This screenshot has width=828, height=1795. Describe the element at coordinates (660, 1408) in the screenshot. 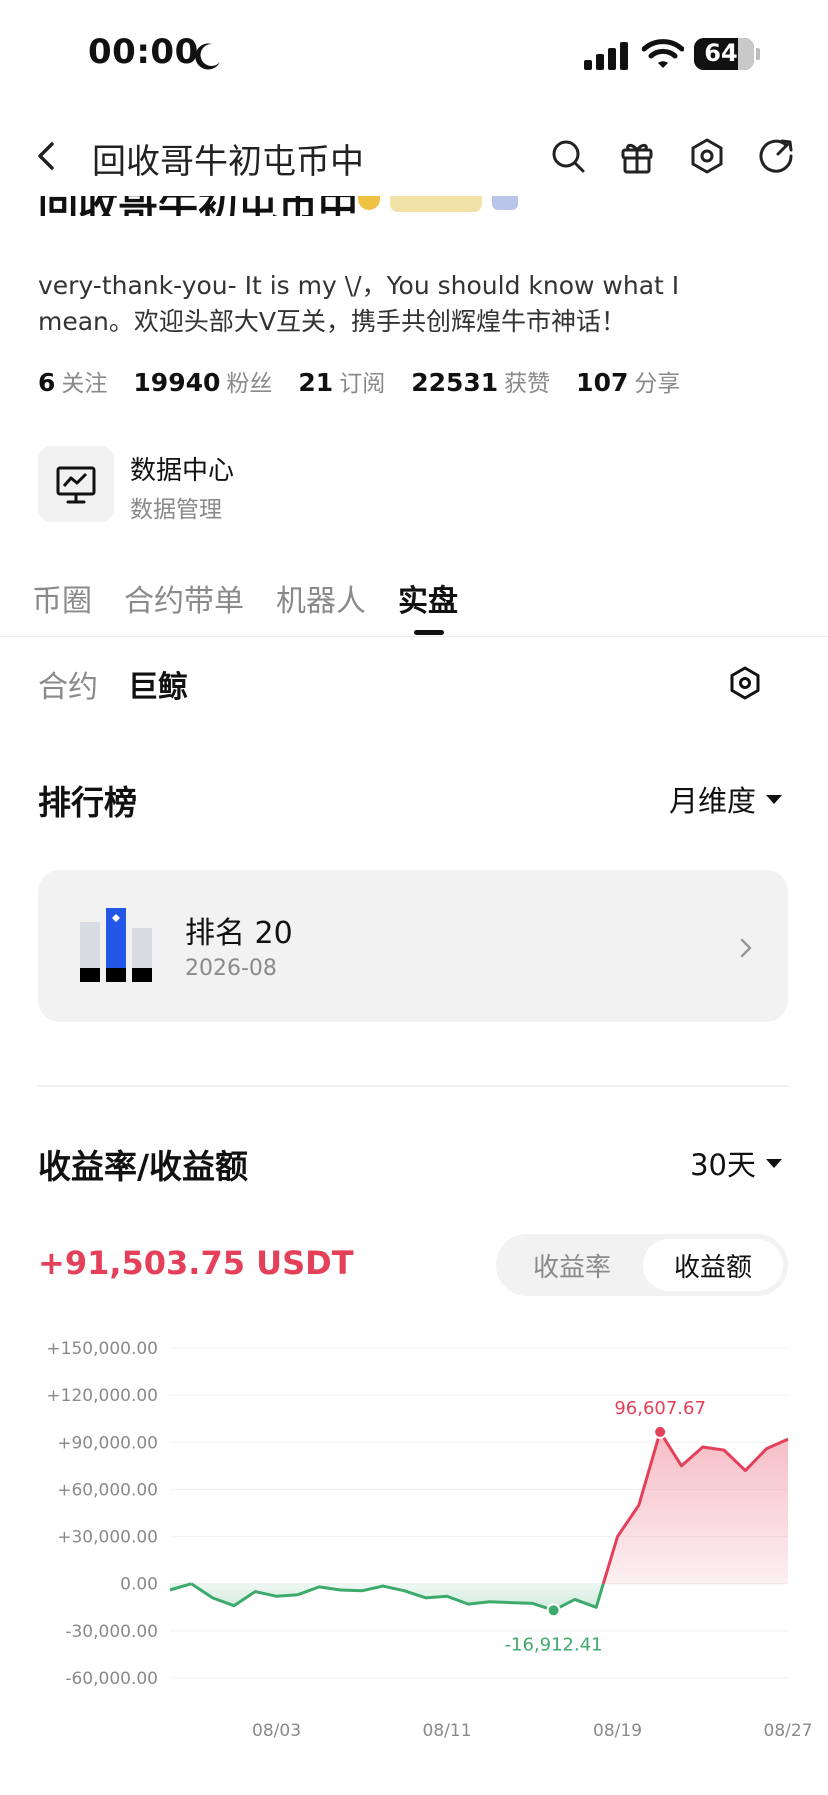

I see `max-label: 96,607.67` at that location.